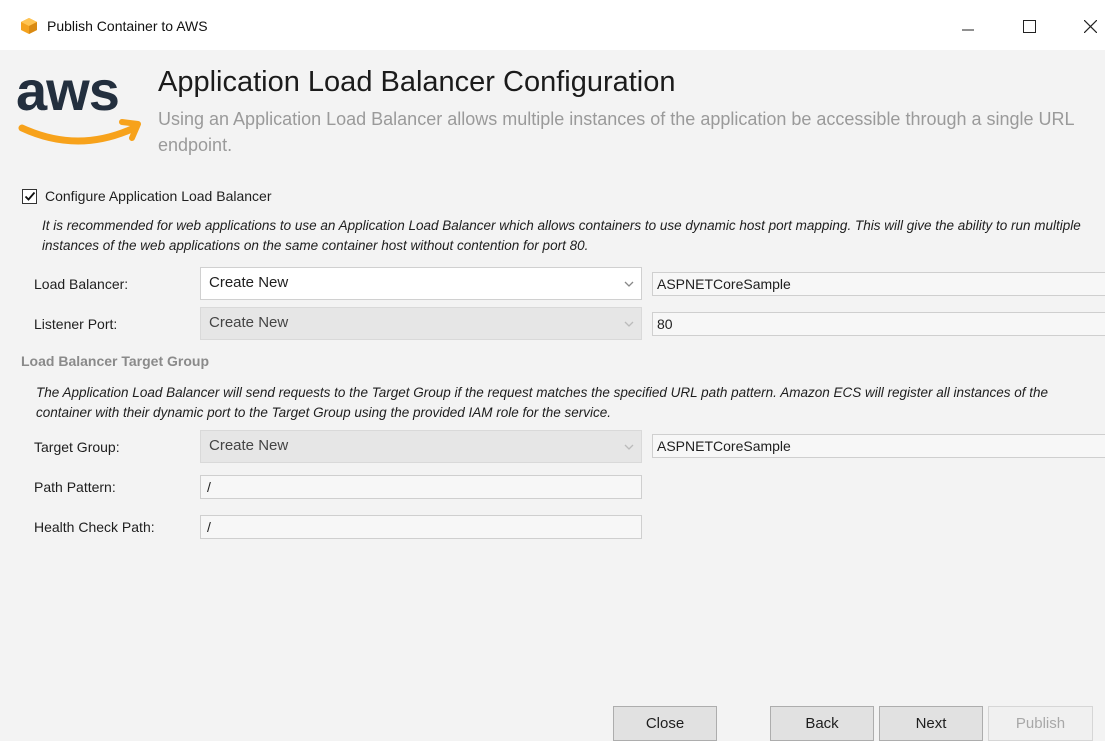  What do you see at coordinates (1040, 723) in the screenshot?
I see `publish-button: Publish` at bounding box center [1040, 723].